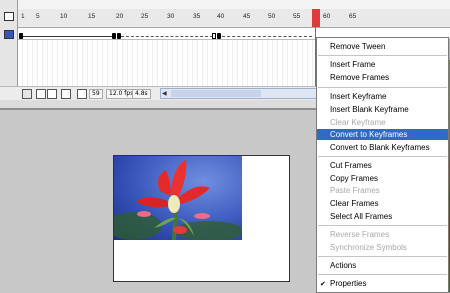 This screenshot has height=293, width=450. What do you see at coordinates (358, 122) in the screenshot?
I see `menu-item-clear-keyframe: Clear Keyframe` at bounding box center [358, 122].